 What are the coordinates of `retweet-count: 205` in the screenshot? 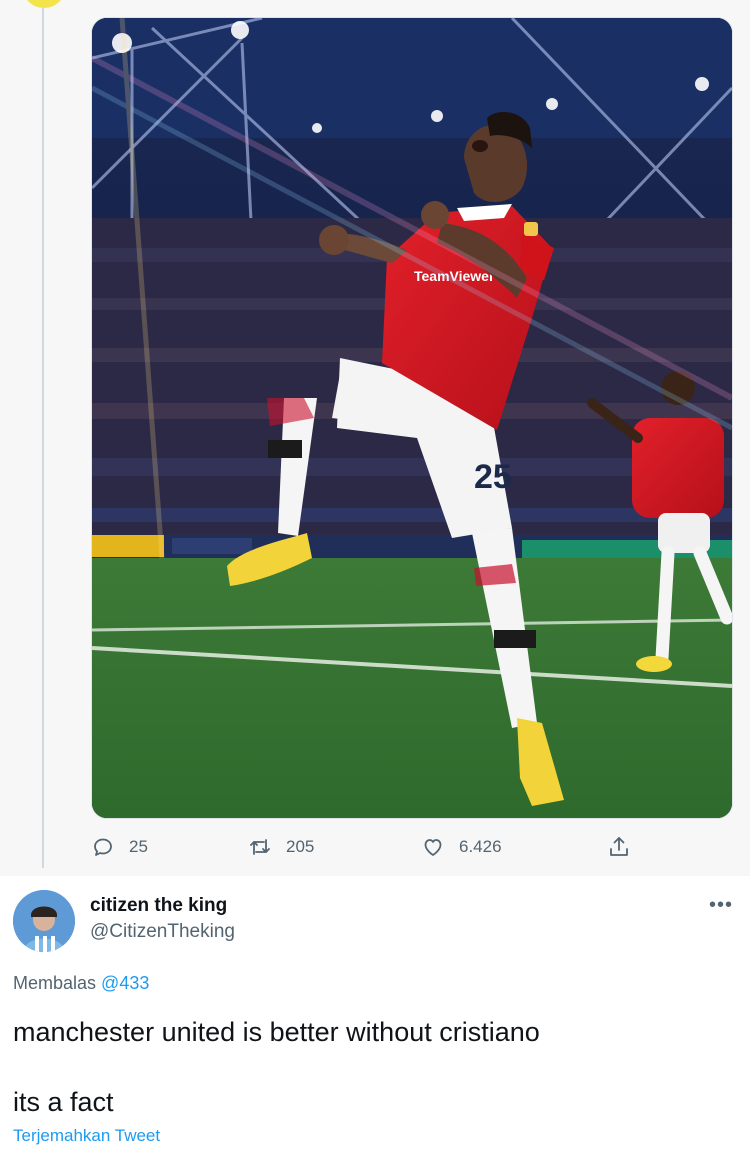 It's located at (300, 846).